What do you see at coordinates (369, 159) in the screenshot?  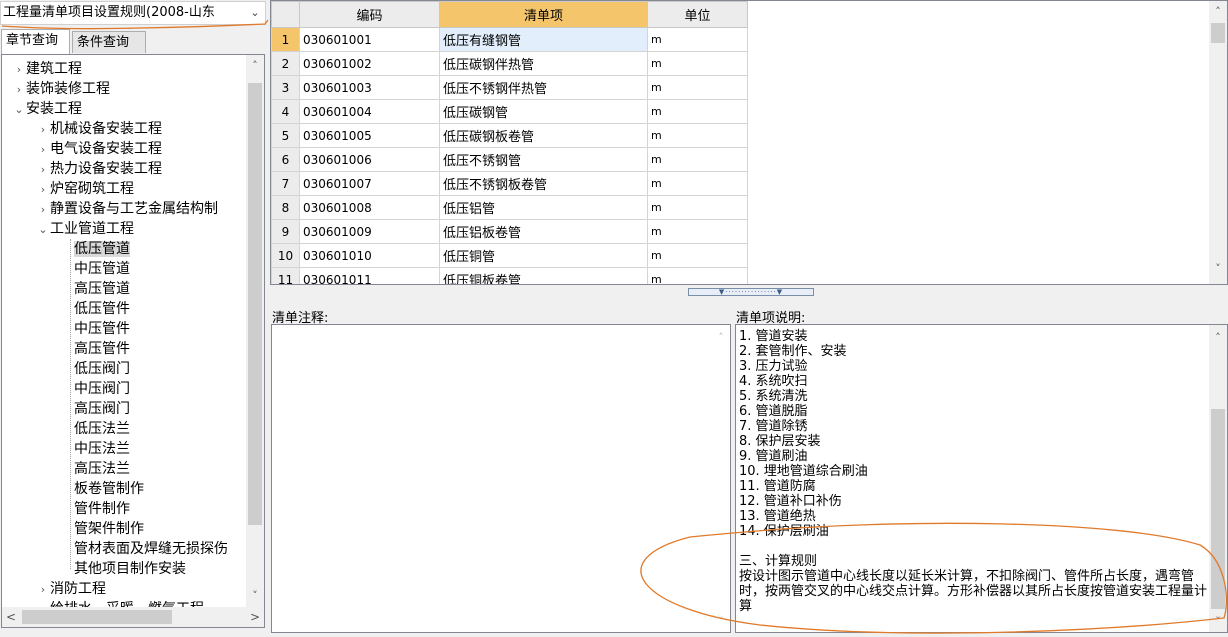 I see `cell-code: 030601006` at bounding box center [369, 159].